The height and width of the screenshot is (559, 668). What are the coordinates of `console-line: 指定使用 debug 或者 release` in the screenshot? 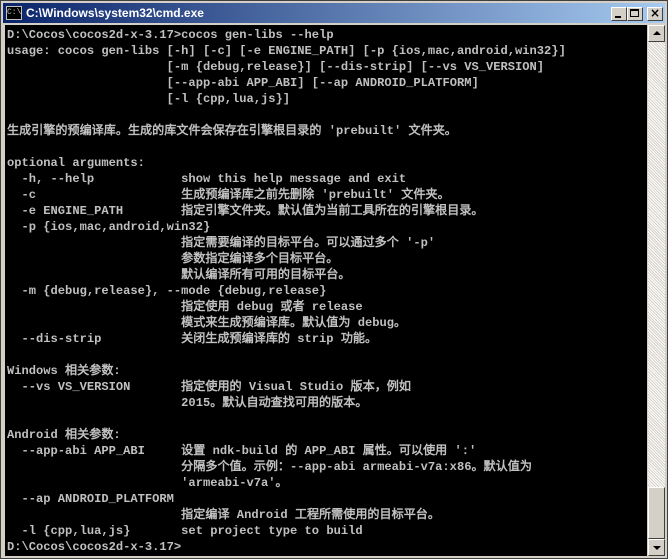 It's located at (185, 307).